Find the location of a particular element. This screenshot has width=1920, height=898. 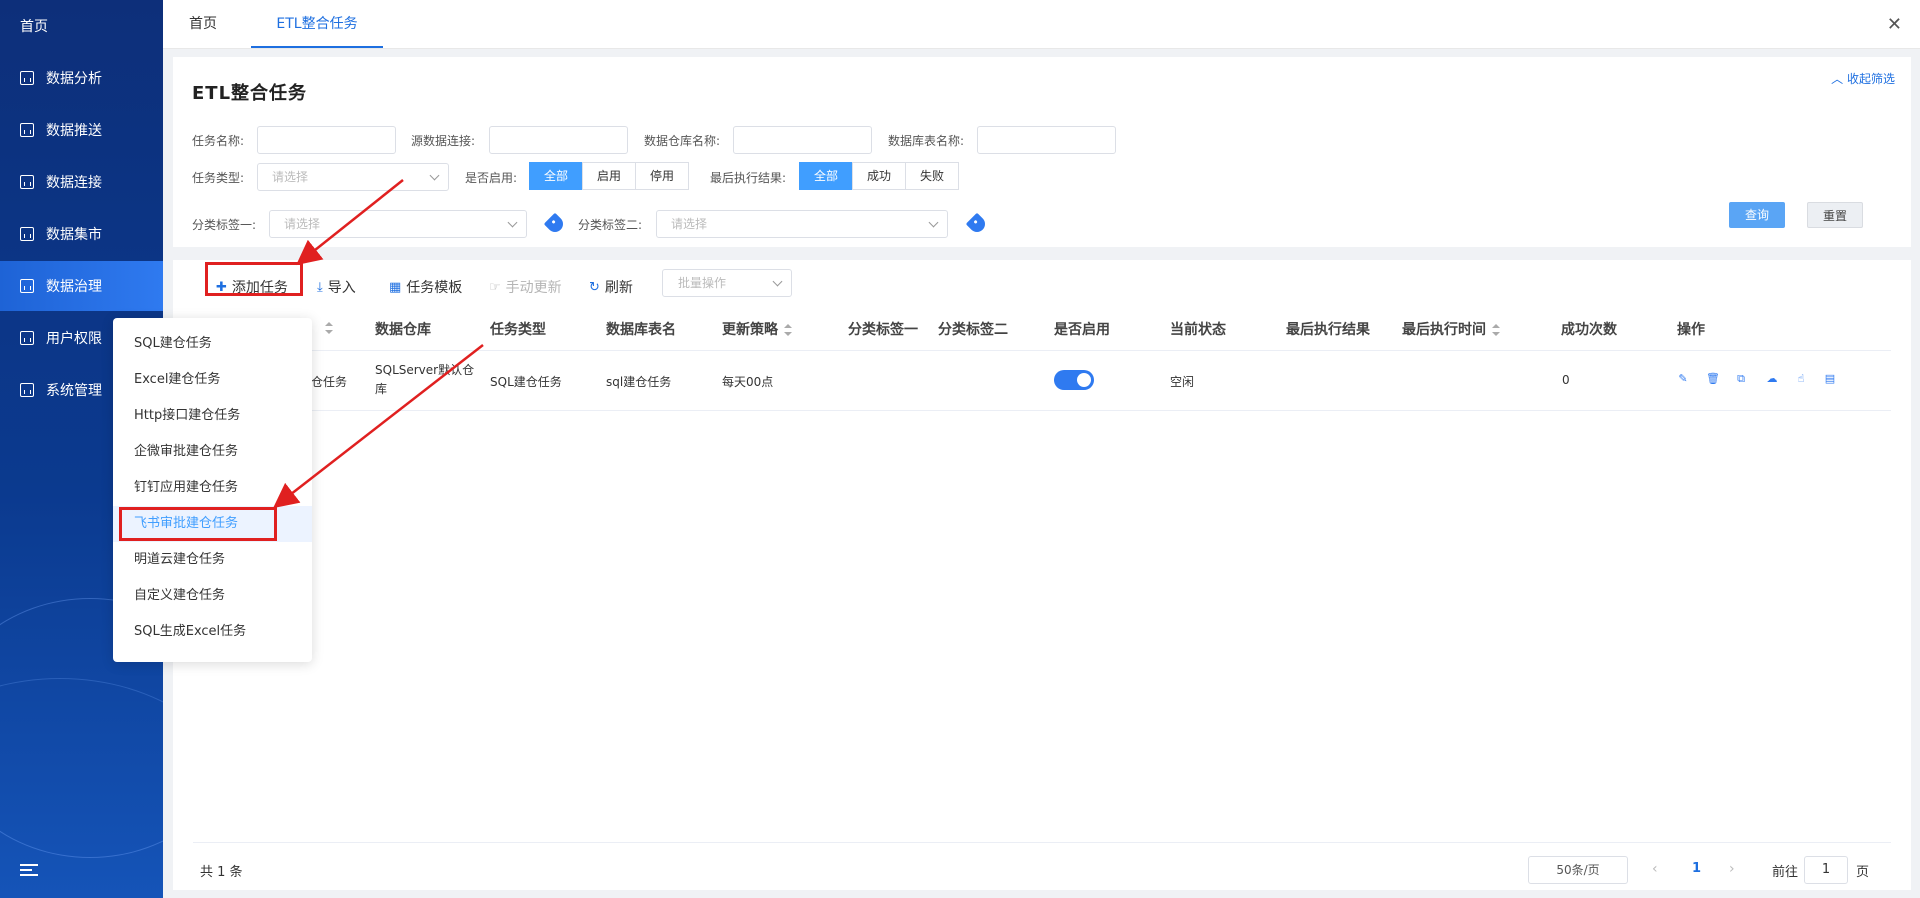

goto-suffix: 页 is located at coordinates (1863, 872).